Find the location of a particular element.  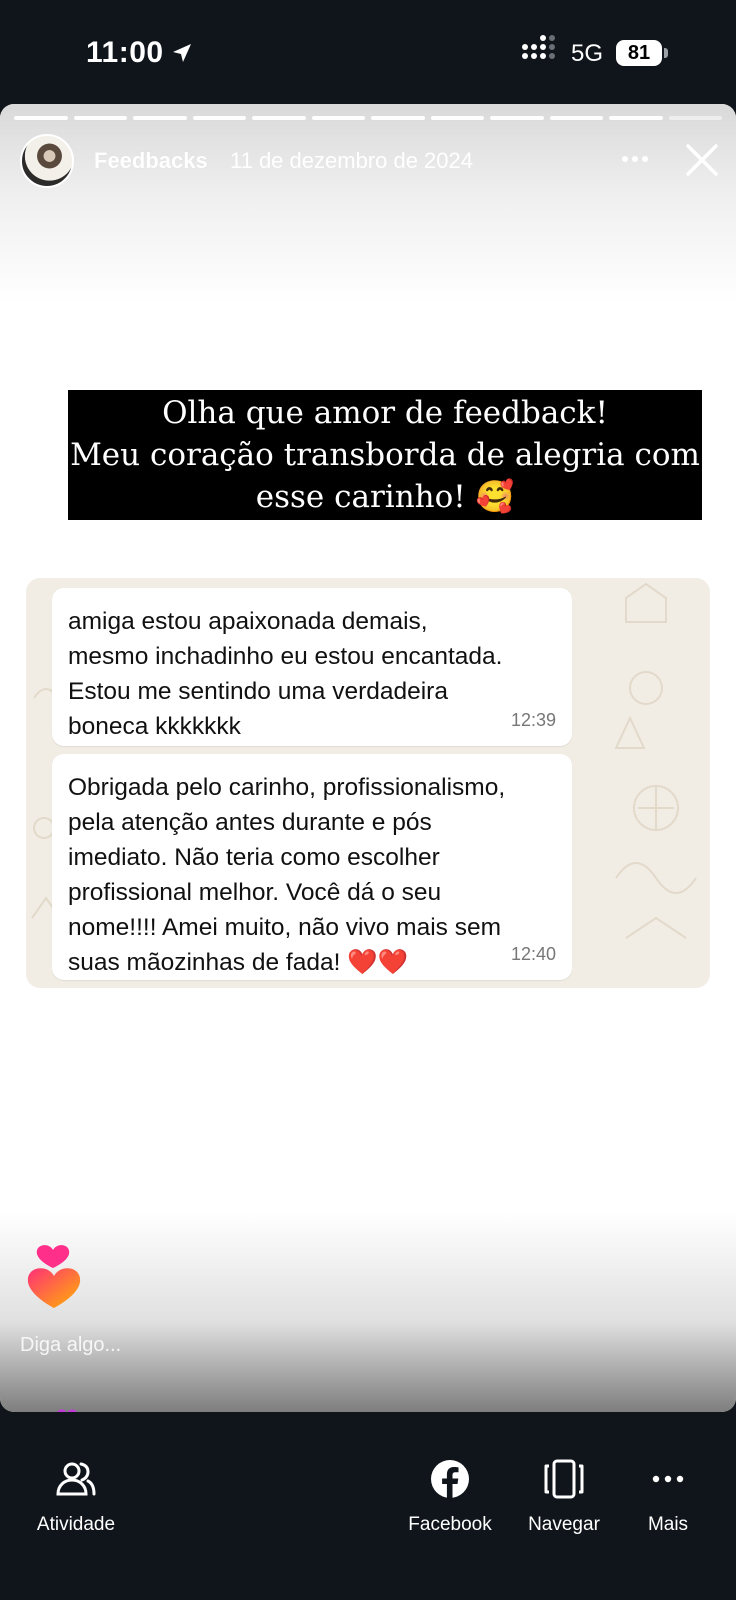

headline-line: esse carinho! 🥰 is located at coordinates (385, 497).